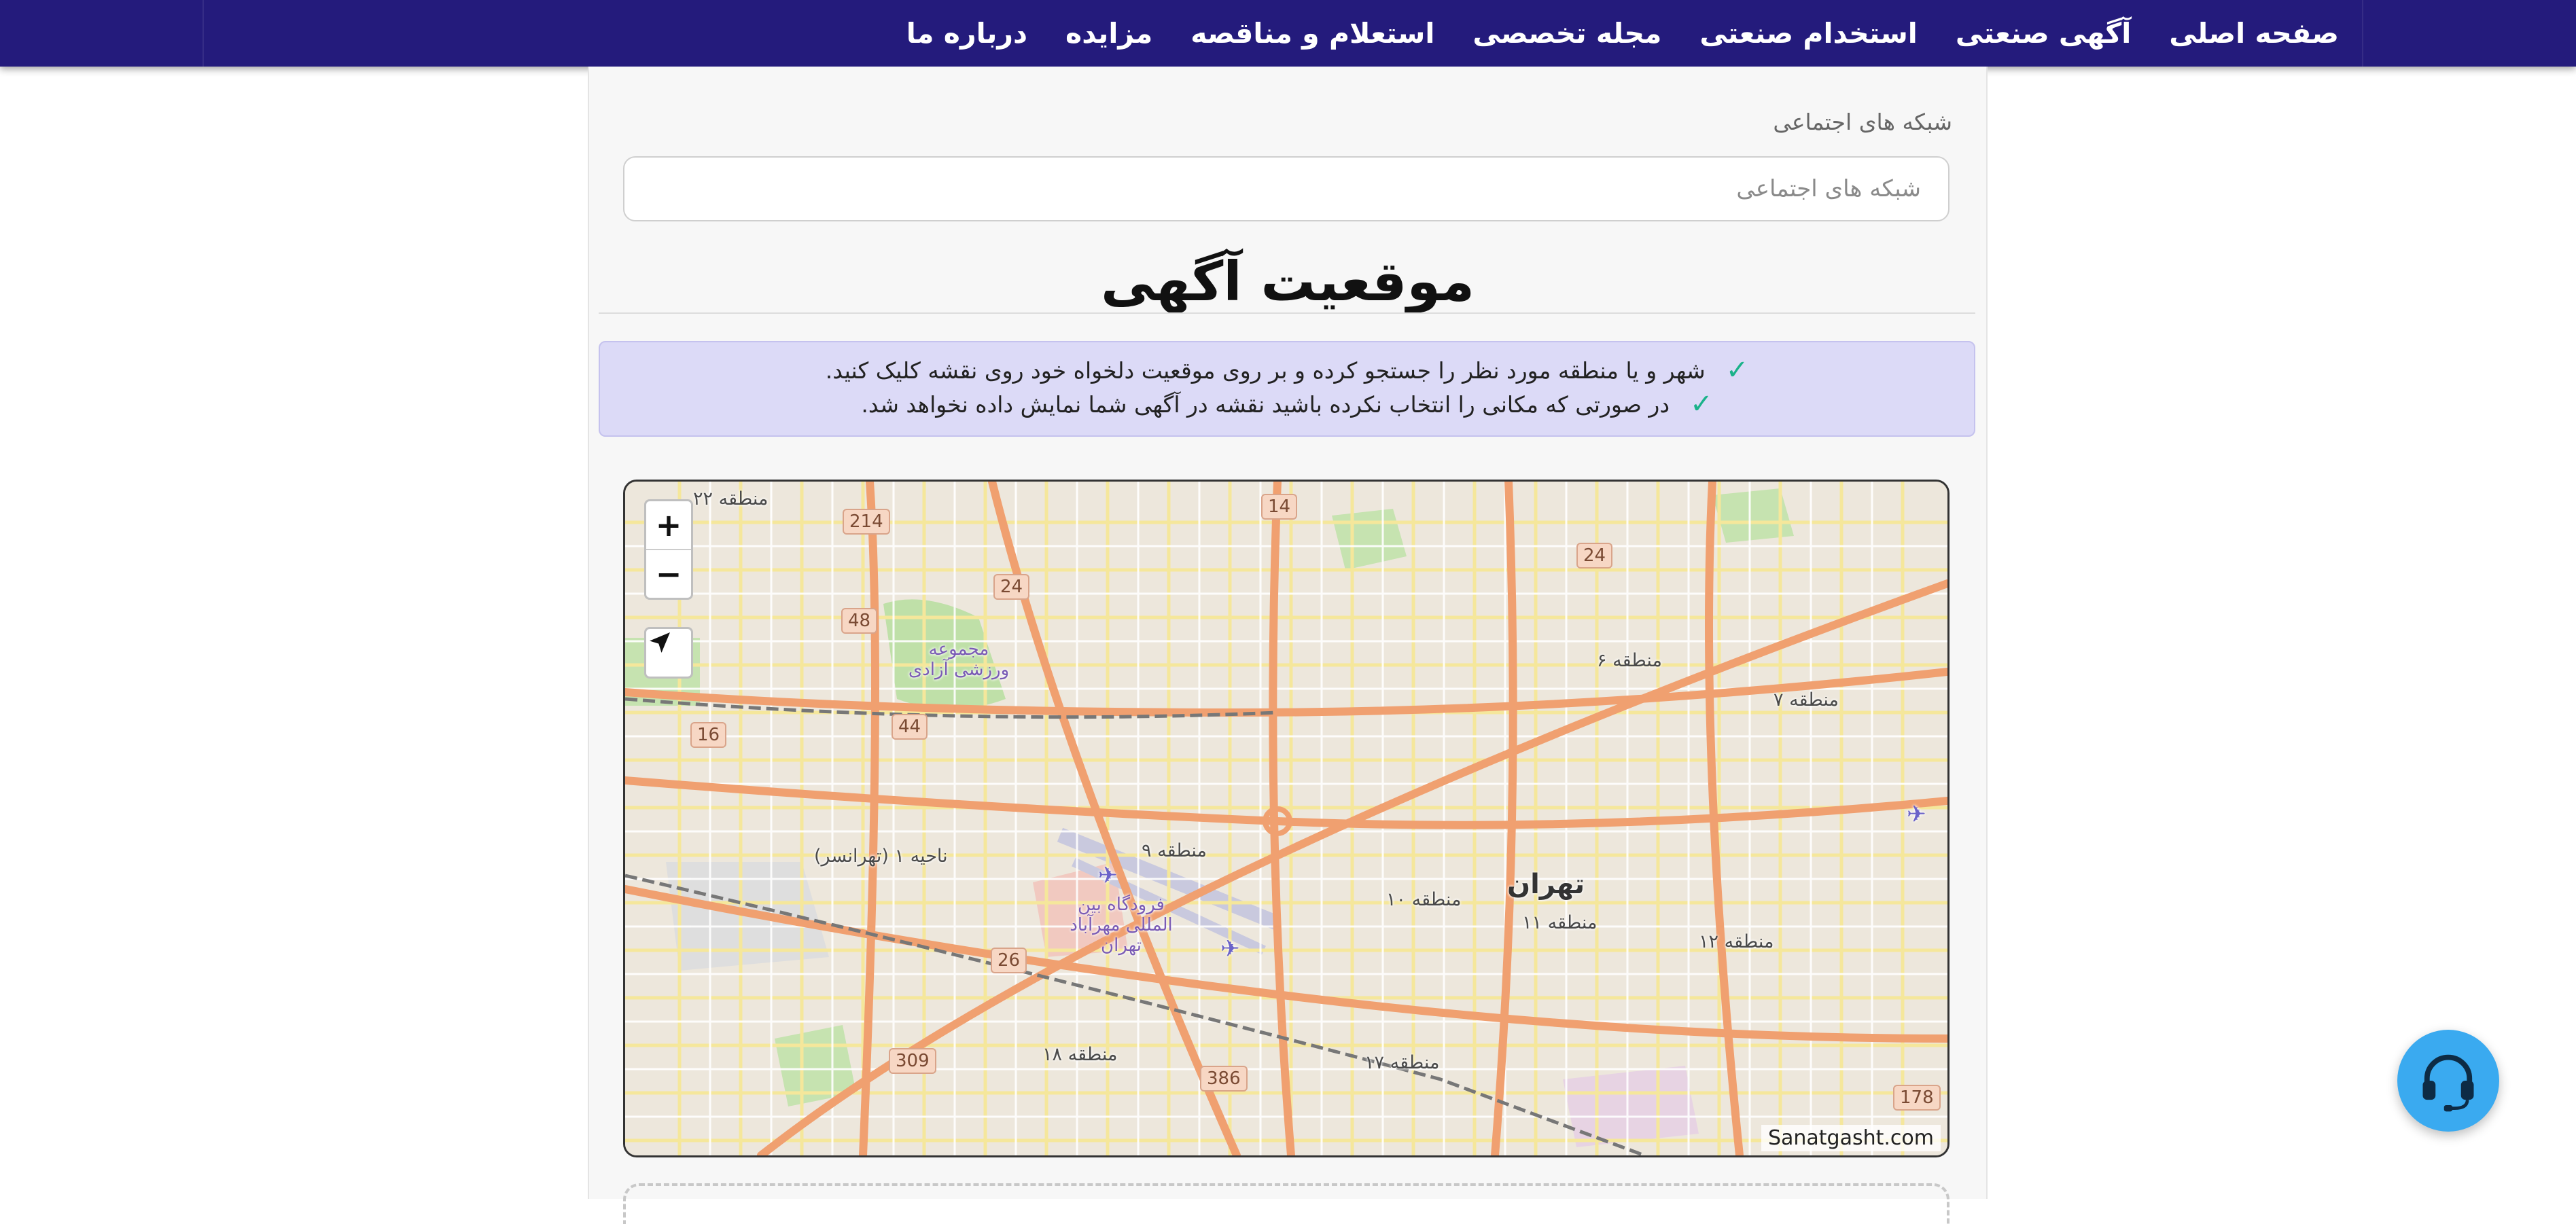  I want to click on location-section-title: موقعیت آگهی, so click(1287, 281).